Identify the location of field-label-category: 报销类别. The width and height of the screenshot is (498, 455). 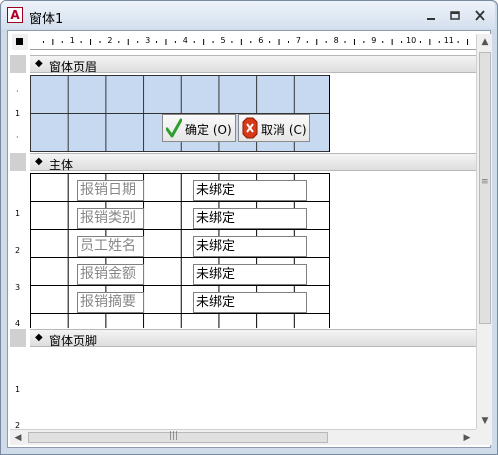
(110, 218).